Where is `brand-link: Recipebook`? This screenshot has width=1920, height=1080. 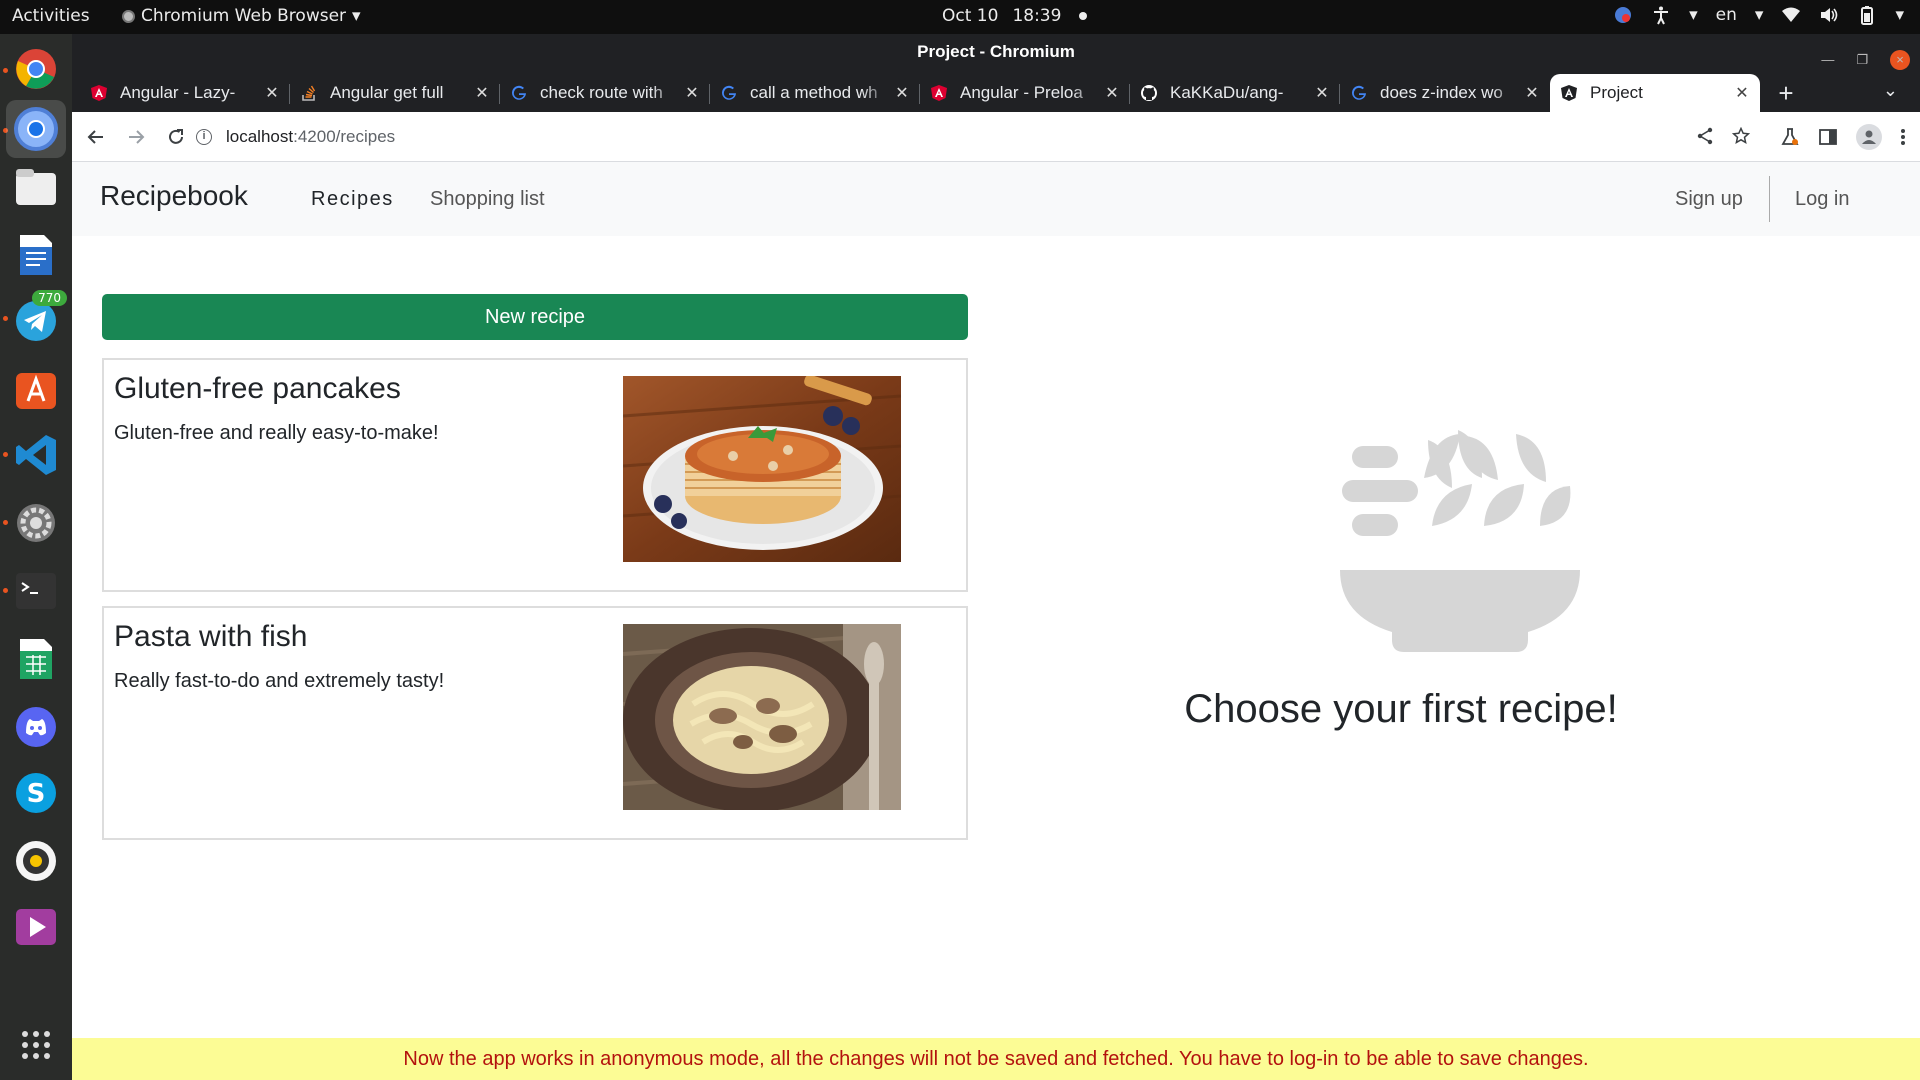
brand-link: Recipebook is located at coordinates (174, 196).